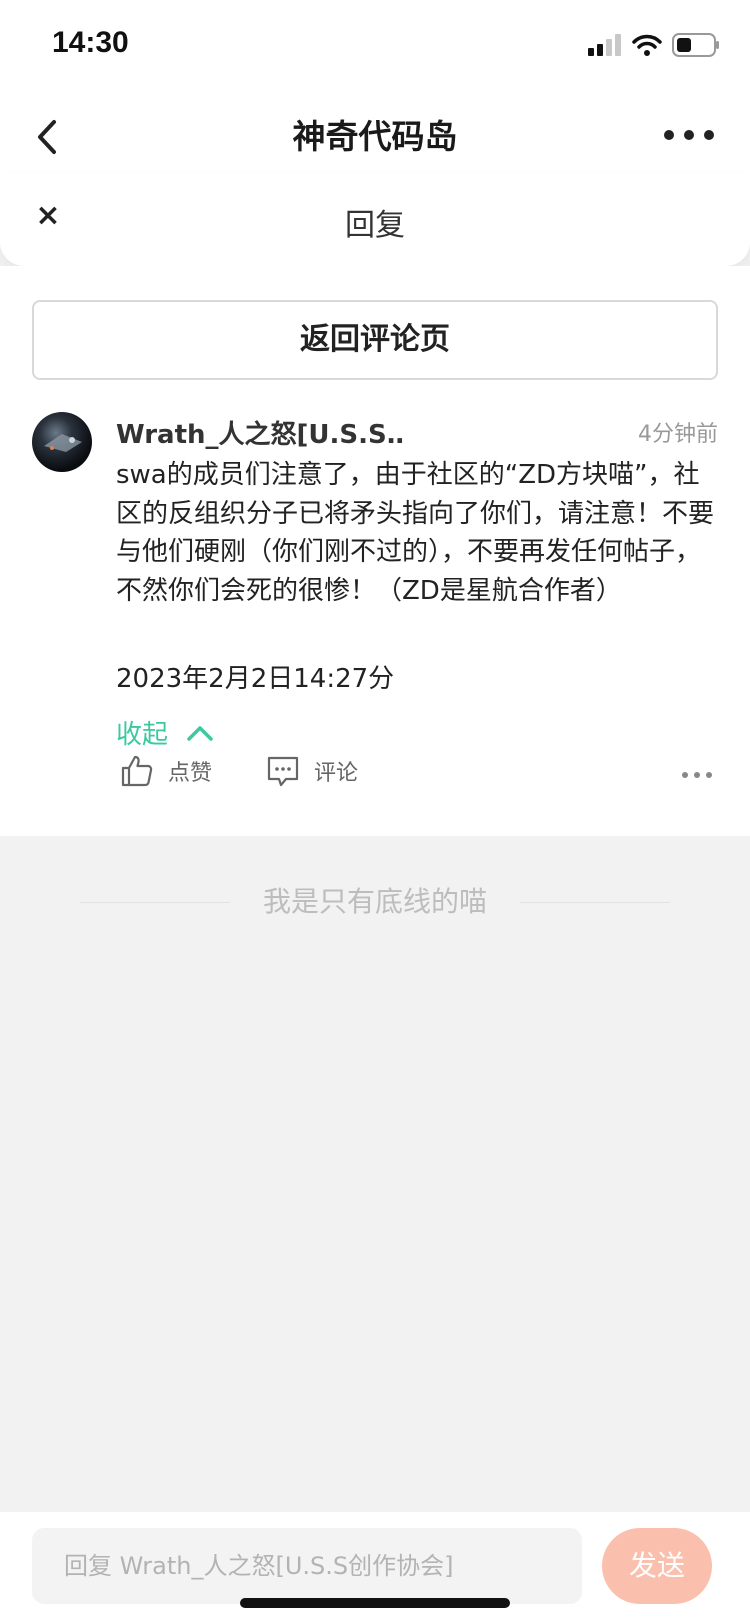  What do you see at coordinates (657, 1566) in the screenshot?
I see `send-button: 发送` at bounding box center [657, 1566].